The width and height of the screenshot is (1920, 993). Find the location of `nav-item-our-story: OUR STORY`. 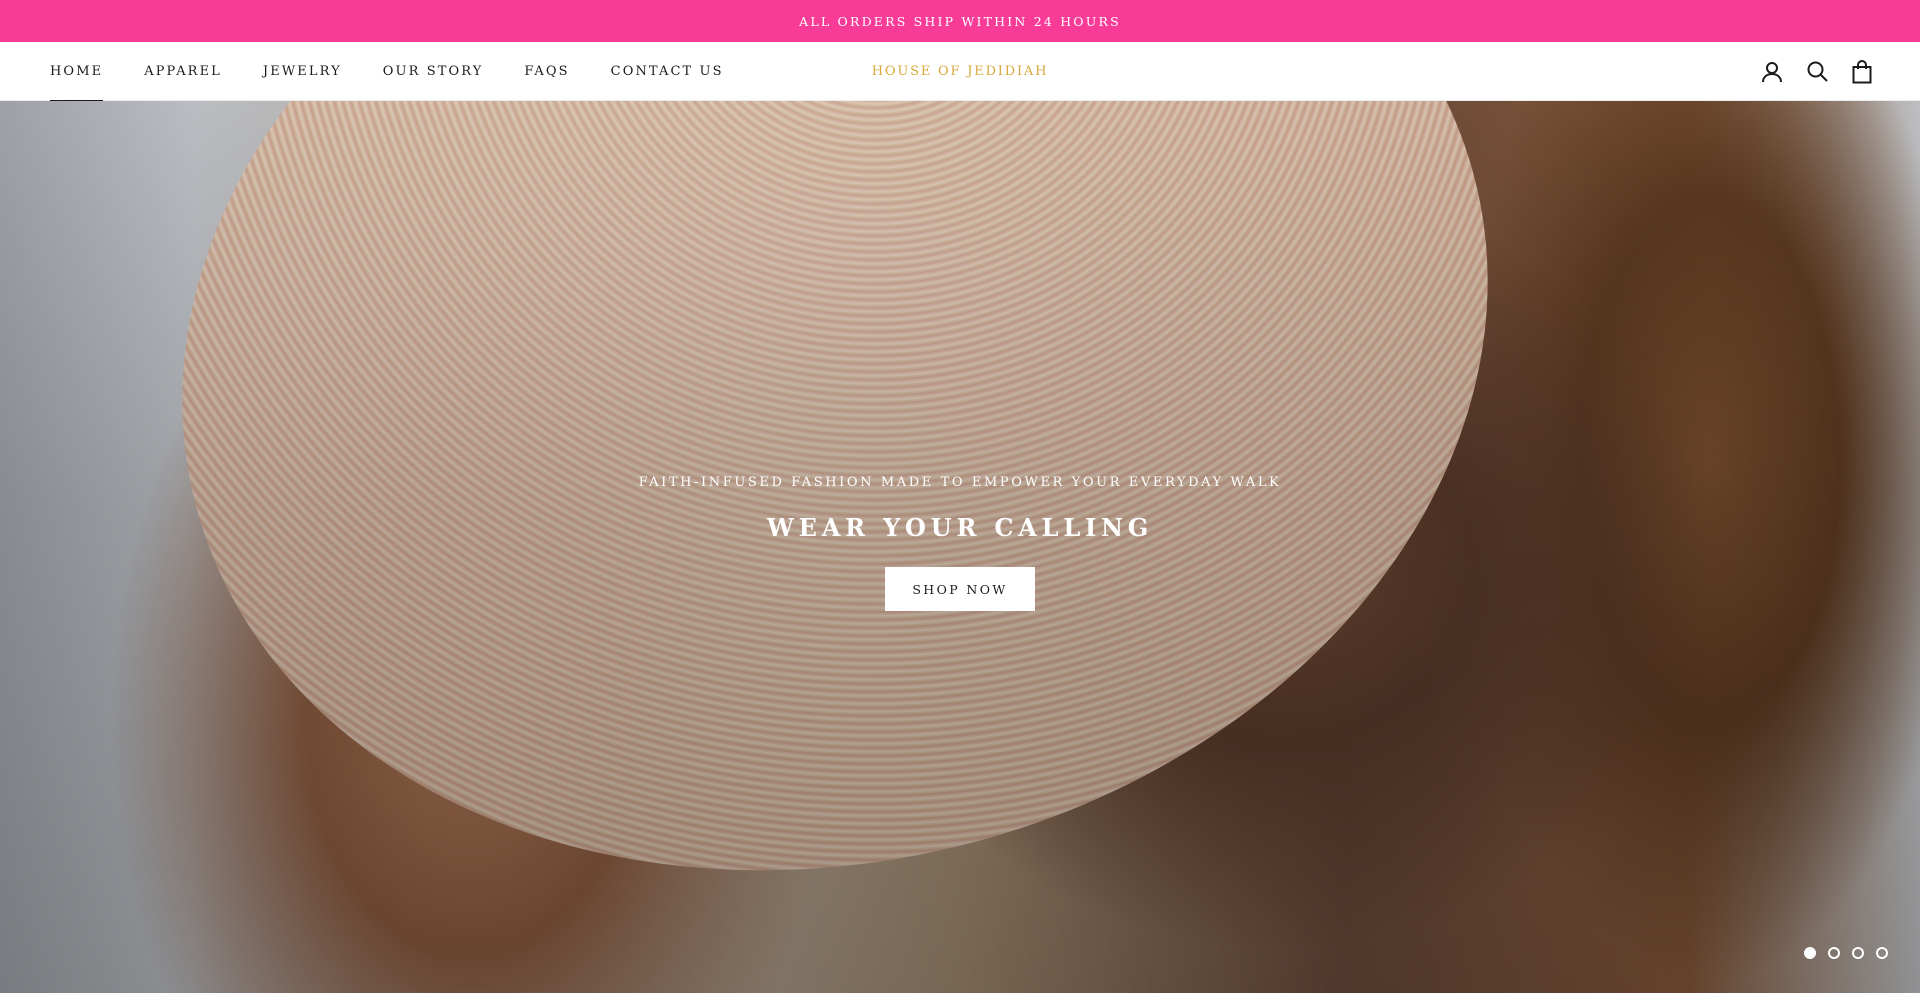

nav-item-our-story: OUR STORY is located at coordinates (433, 71).